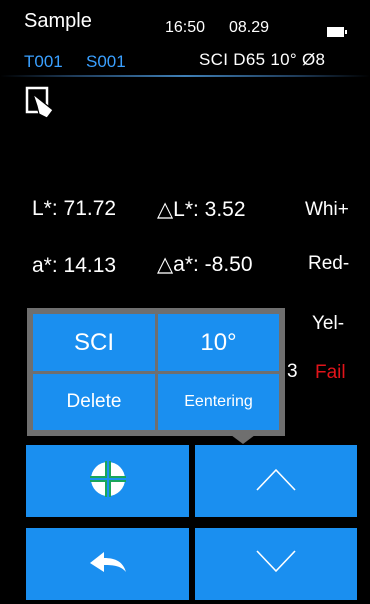 The height and width of the screenshot is (604, 370). Describe the element at coordinates (292, 371) in the screenshot. I see `partial-value: 3` at that location.